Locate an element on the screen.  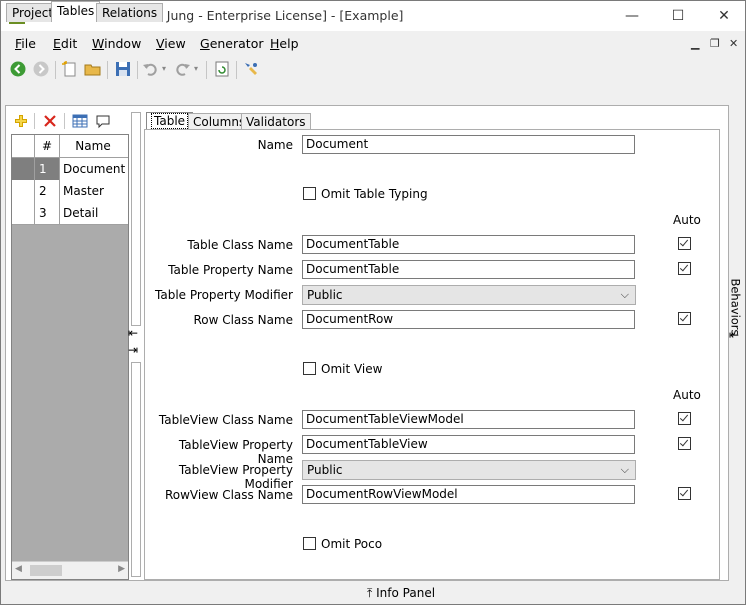
pin-left-icon: ⇤ is located at coordinates (734, 335).